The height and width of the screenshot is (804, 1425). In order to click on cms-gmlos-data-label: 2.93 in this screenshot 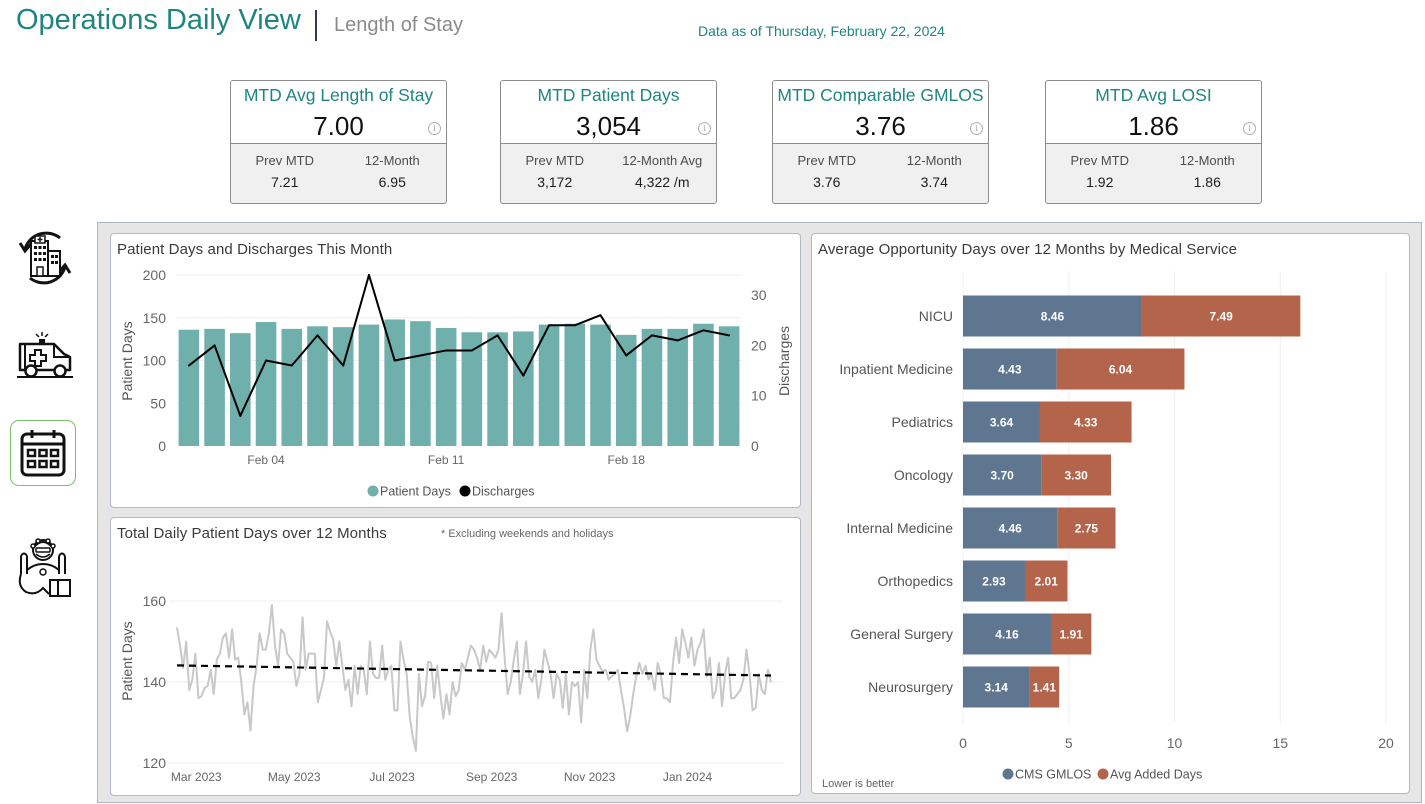, I will do `click(994, 582)`.